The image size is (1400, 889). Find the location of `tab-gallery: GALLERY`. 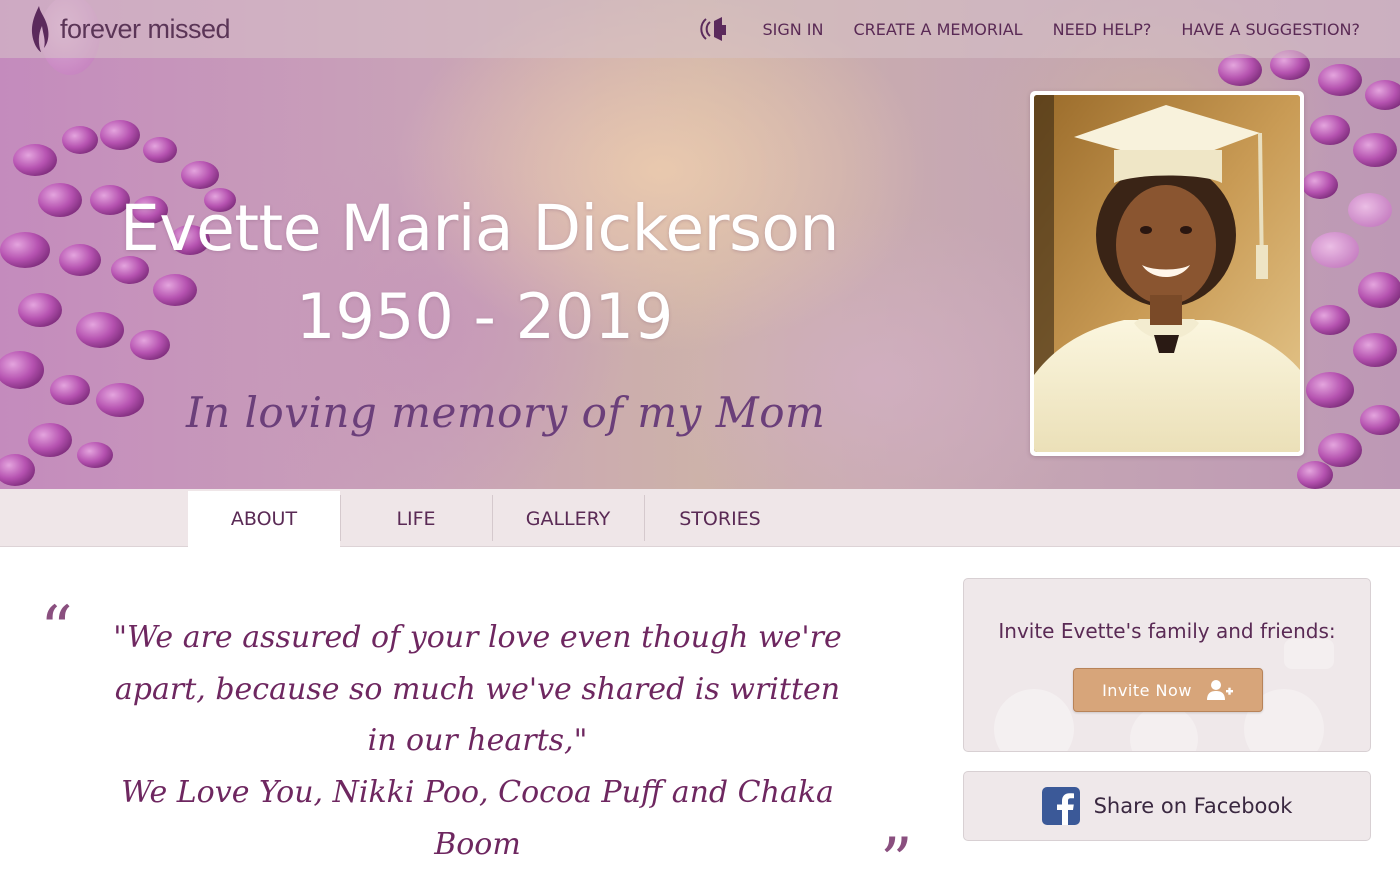

tab-gallery: GALLERY is located at coordinates (568, 519).